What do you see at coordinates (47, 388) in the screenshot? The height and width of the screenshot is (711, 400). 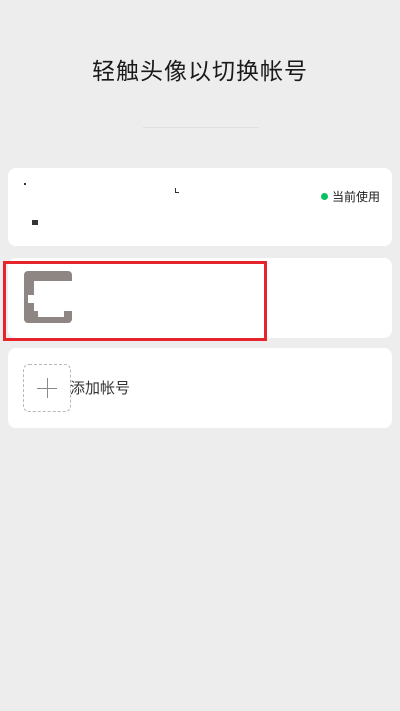 I see `plus-icon` at bounding box center [47, 388].